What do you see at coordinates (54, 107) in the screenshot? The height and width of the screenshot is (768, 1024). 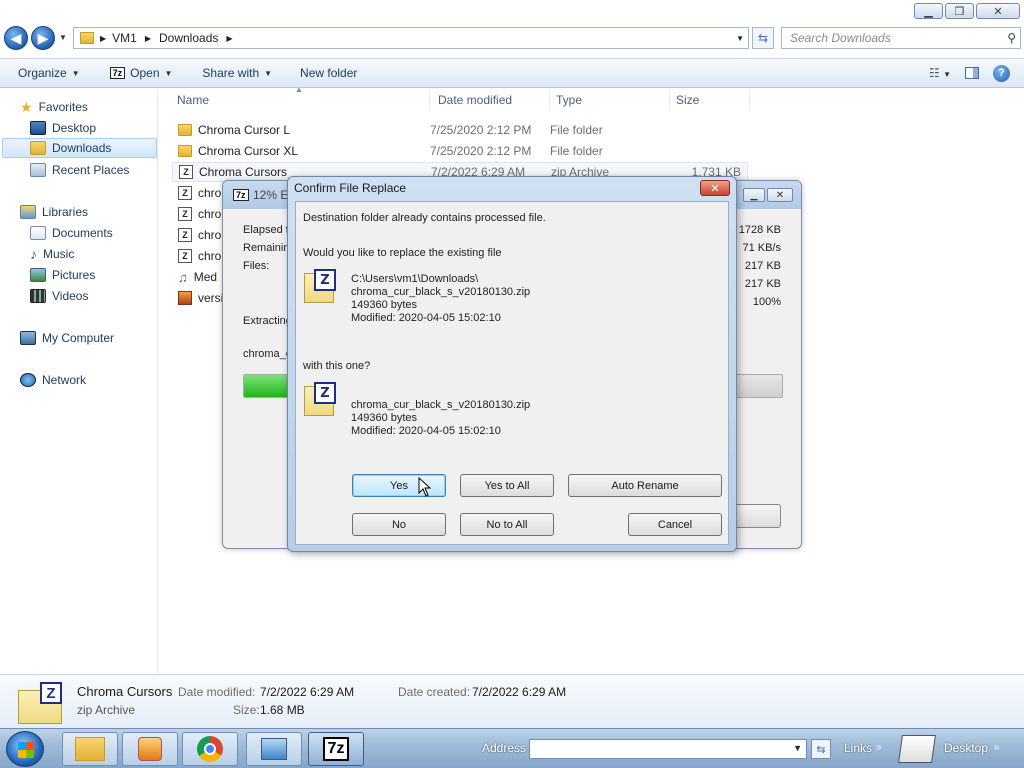 I see `sidebar-item-favorites: ★ Favorites` at bounding box center [54, 107].